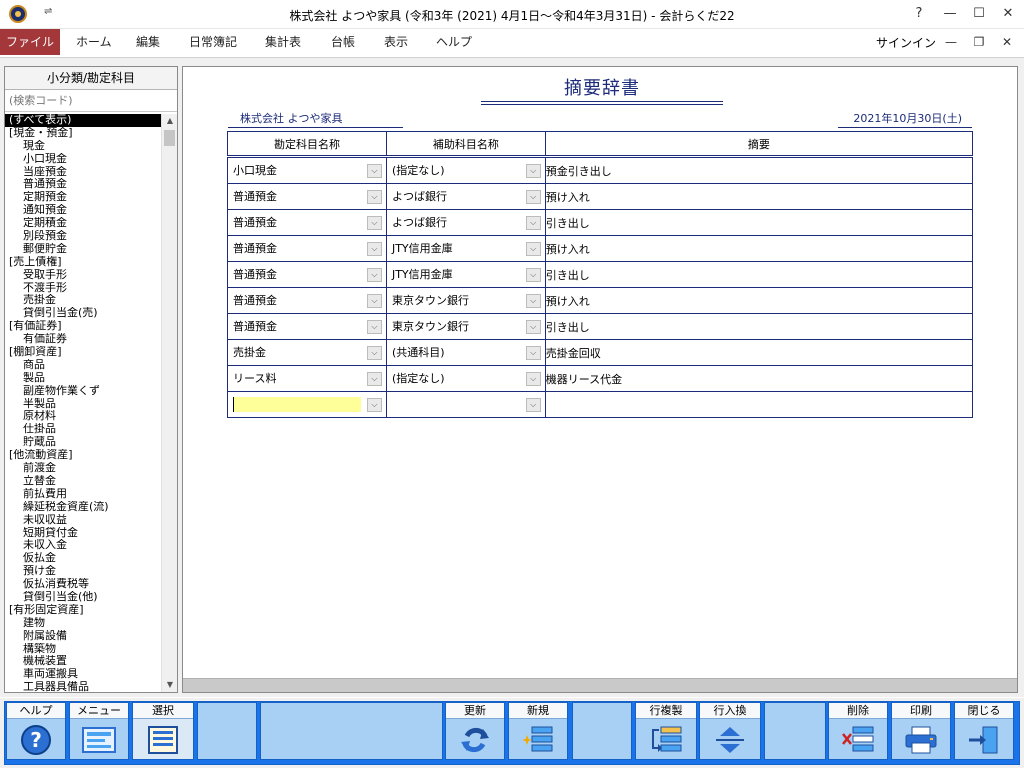  Describe the element at coordinates (83, 533) in the screenshot. I see `tree-account: 短期貸付金` at that location.